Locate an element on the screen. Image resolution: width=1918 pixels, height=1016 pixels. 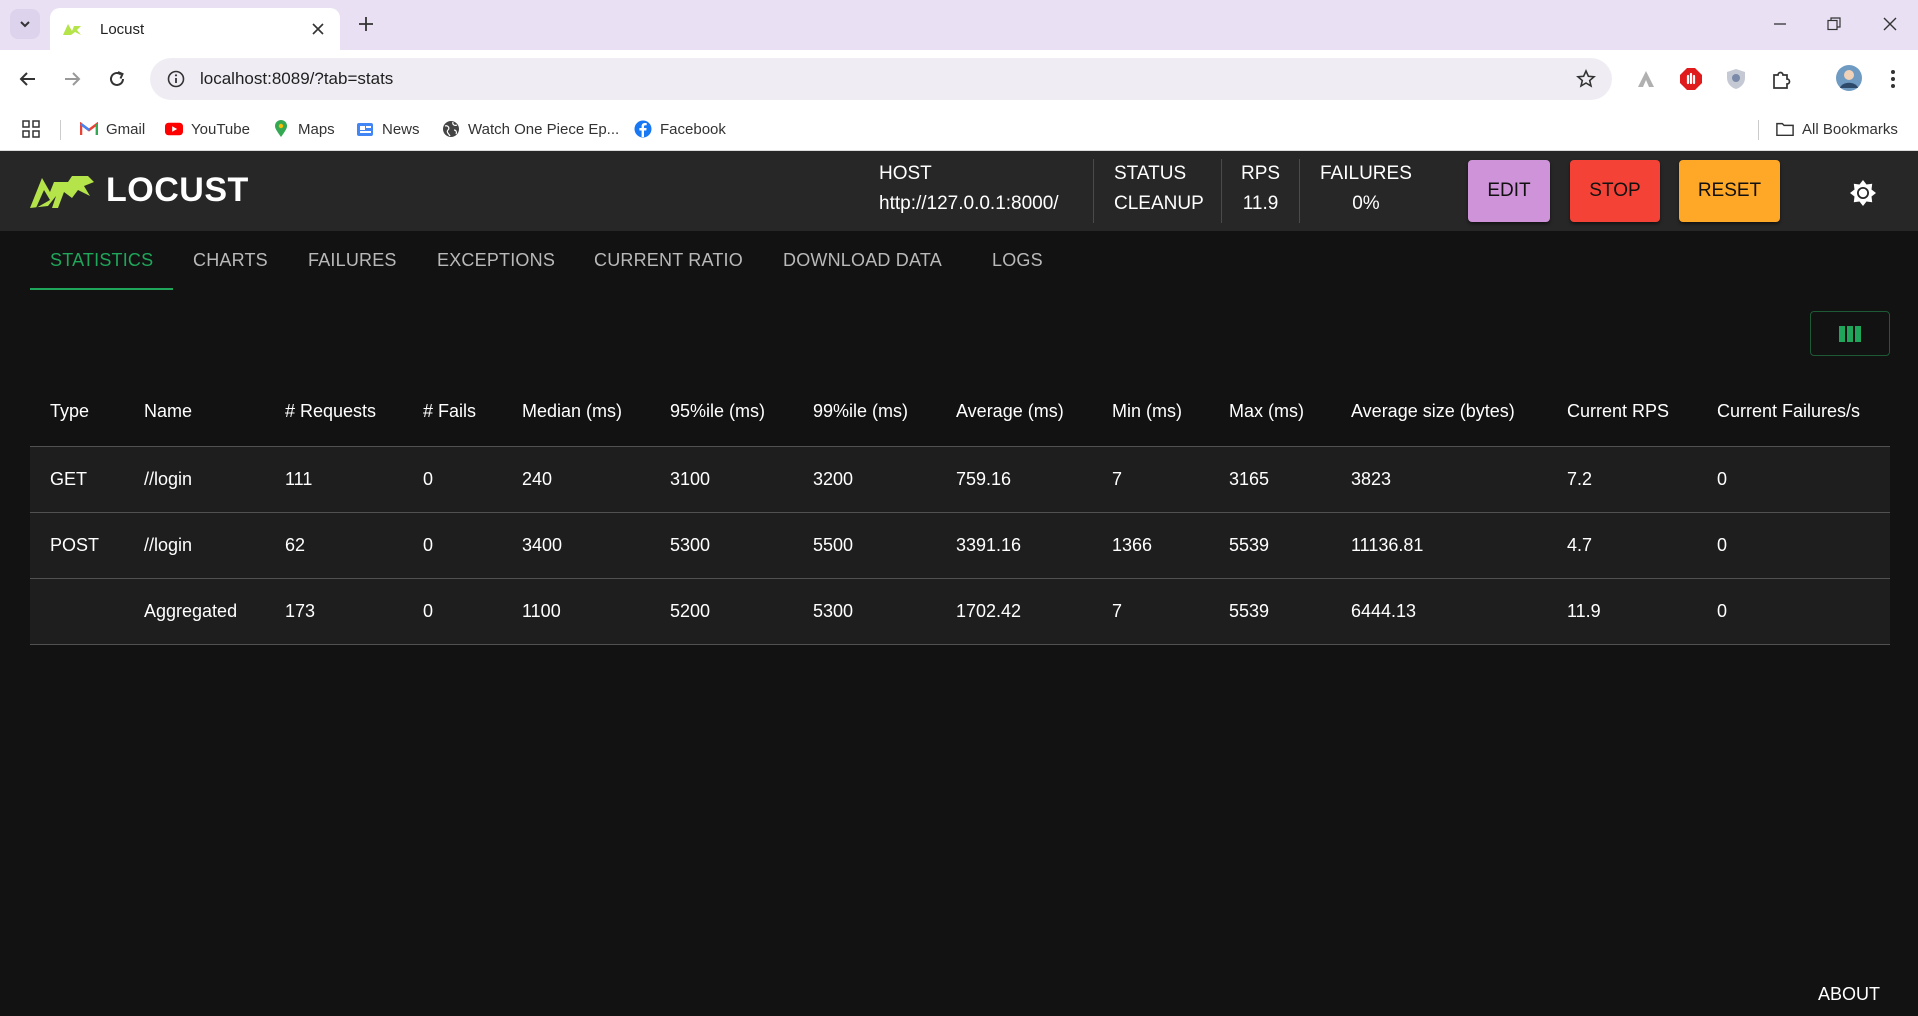
chevron-down-icon is located at coordinates (25, 24).